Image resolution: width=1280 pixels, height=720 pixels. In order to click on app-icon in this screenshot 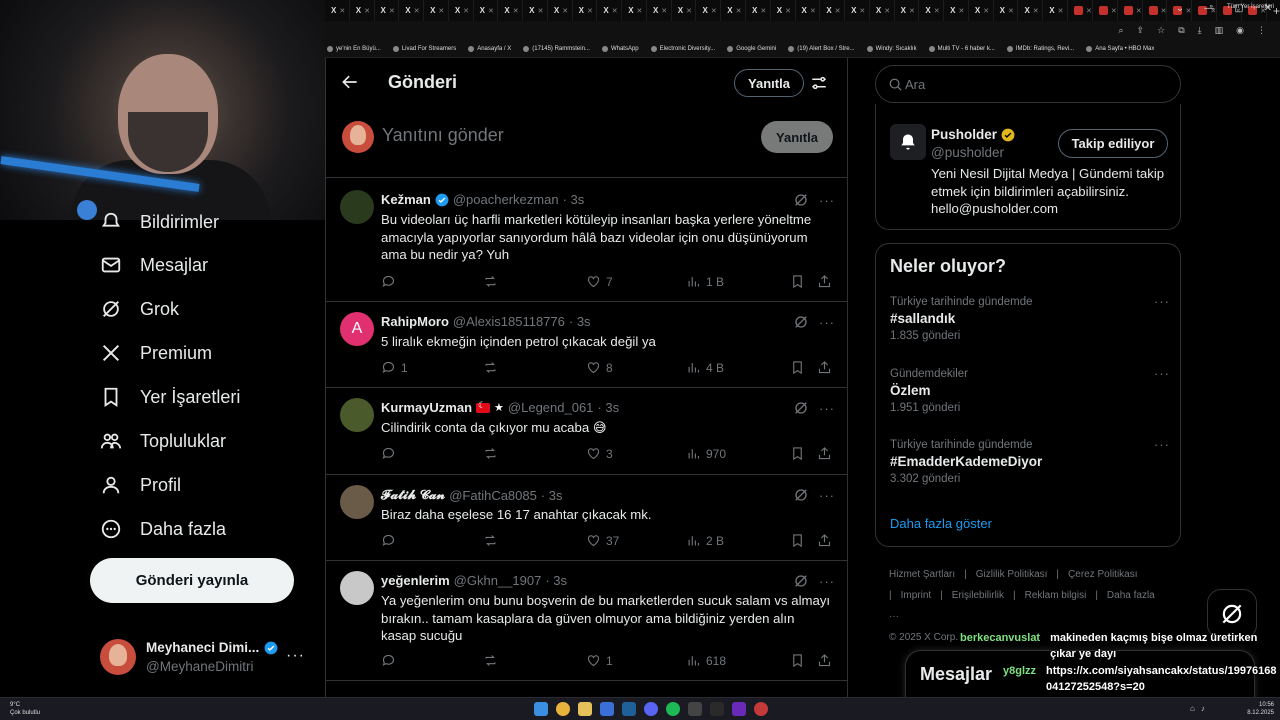, I will do `click(761, 709)`.